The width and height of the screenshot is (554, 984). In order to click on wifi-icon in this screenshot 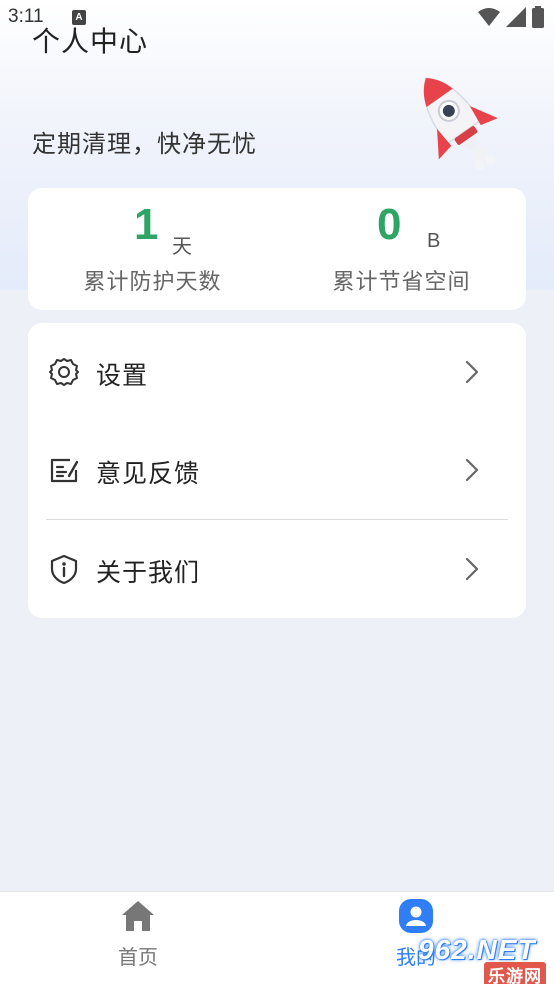, I will do `click(489, 17)`.